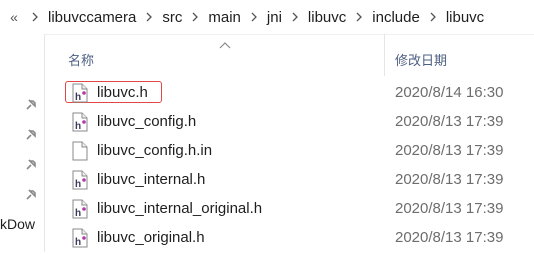  Describe the element at coordinates (14, 17) in the screenshot. I see `breadcrumb-overflow-button: «` at that location.